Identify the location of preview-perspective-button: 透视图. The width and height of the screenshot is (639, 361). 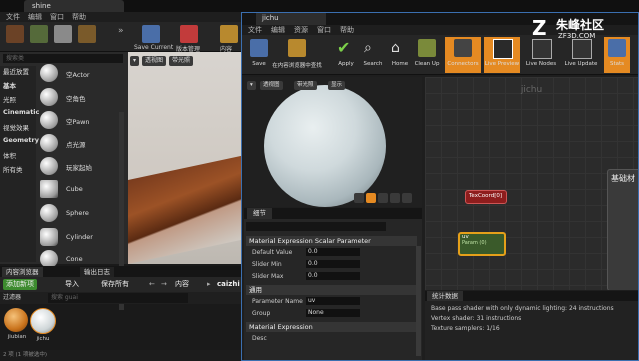
(271, 85).